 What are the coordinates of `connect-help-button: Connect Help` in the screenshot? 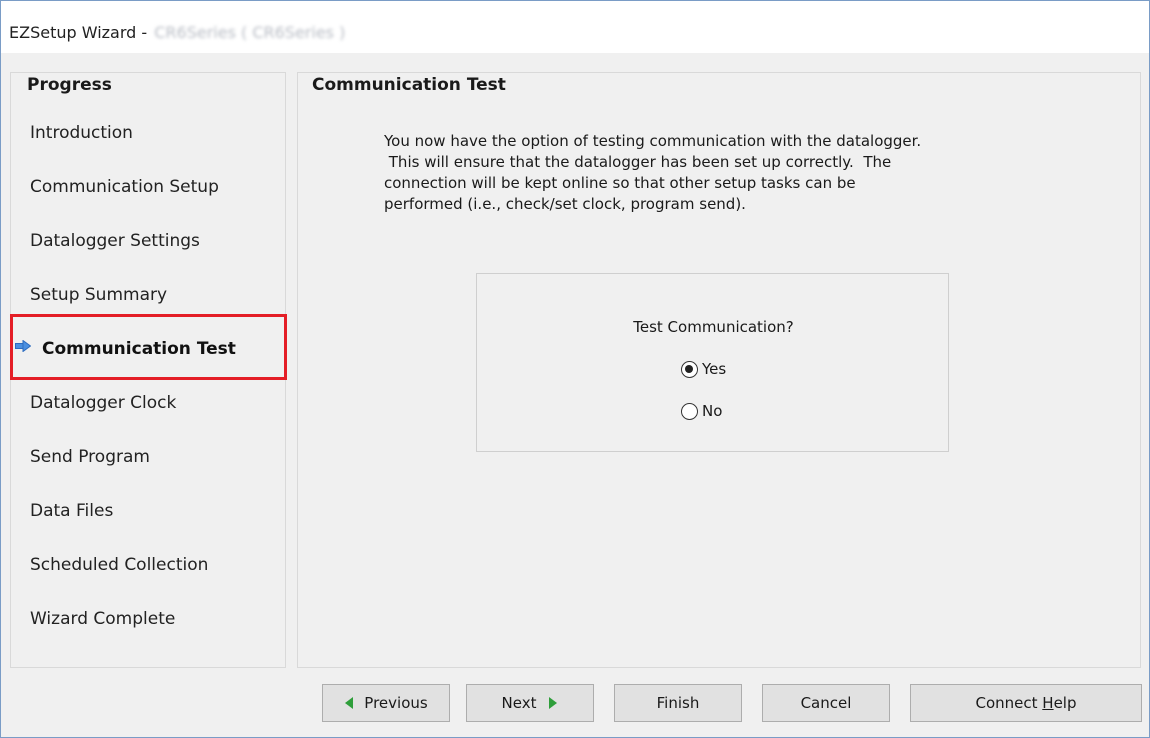 It's located at (1026, 703).